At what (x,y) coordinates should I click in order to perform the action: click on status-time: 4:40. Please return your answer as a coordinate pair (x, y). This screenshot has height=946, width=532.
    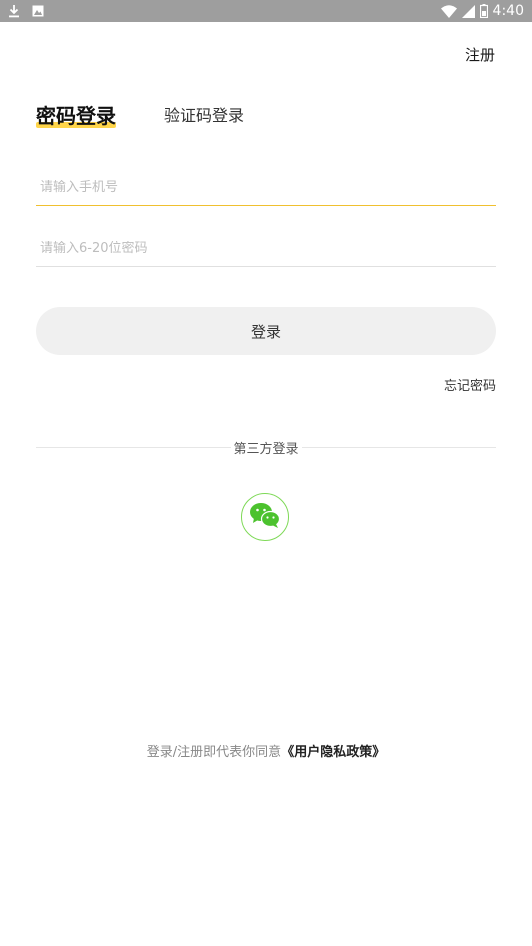
    Looking at the image, I should click on (508, 11).